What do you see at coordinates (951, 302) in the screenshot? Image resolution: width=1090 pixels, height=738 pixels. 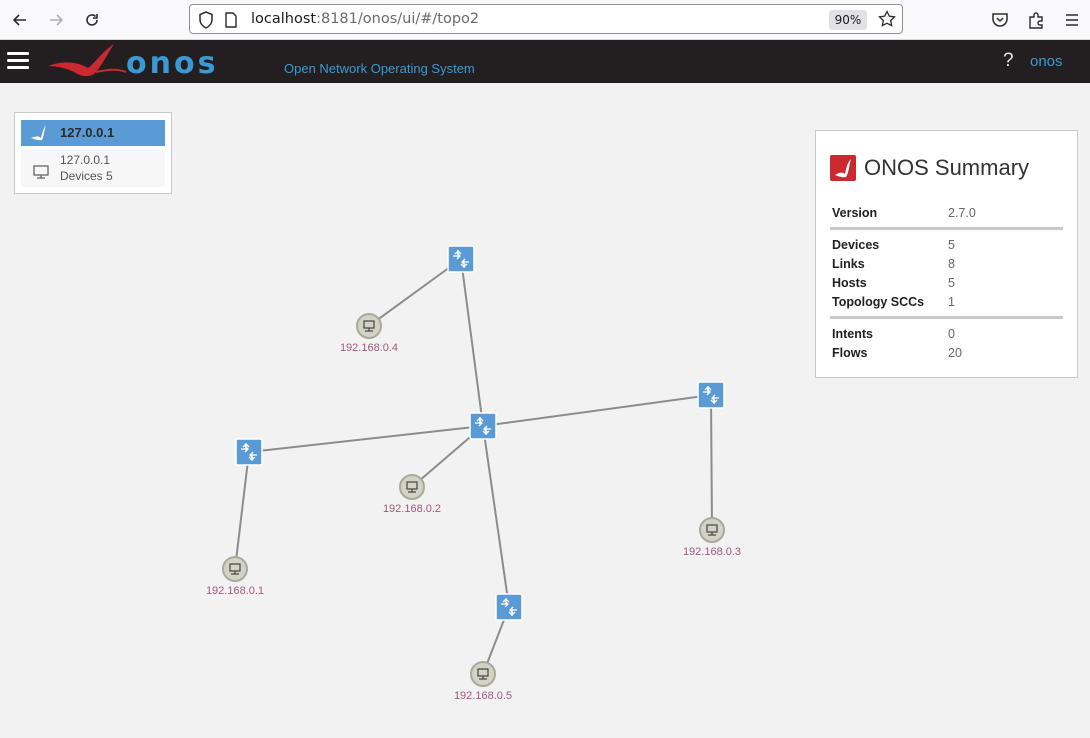 I see `summary-value: 1` at bounding box center [951, 302].